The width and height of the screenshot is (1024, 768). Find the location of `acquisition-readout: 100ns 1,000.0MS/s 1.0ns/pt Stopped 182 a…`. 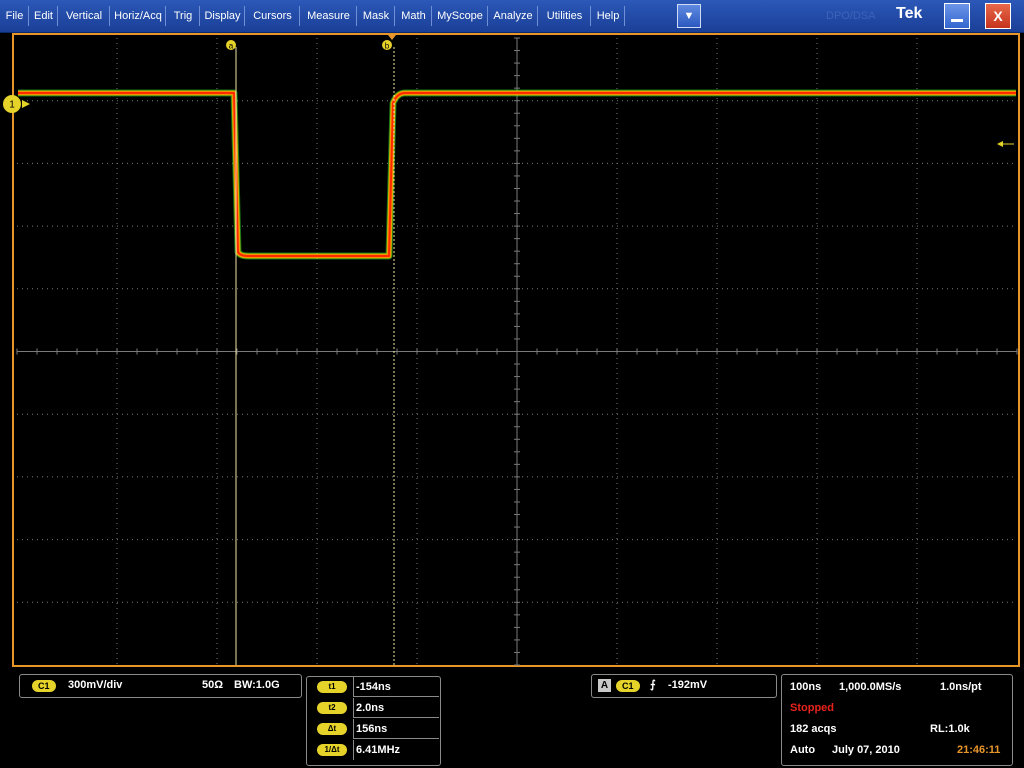

acquisition-readout: 100ns 1,000.0MS/s 1.0ns/pt Stopped 182 a… is located at coordinates (897, 720).